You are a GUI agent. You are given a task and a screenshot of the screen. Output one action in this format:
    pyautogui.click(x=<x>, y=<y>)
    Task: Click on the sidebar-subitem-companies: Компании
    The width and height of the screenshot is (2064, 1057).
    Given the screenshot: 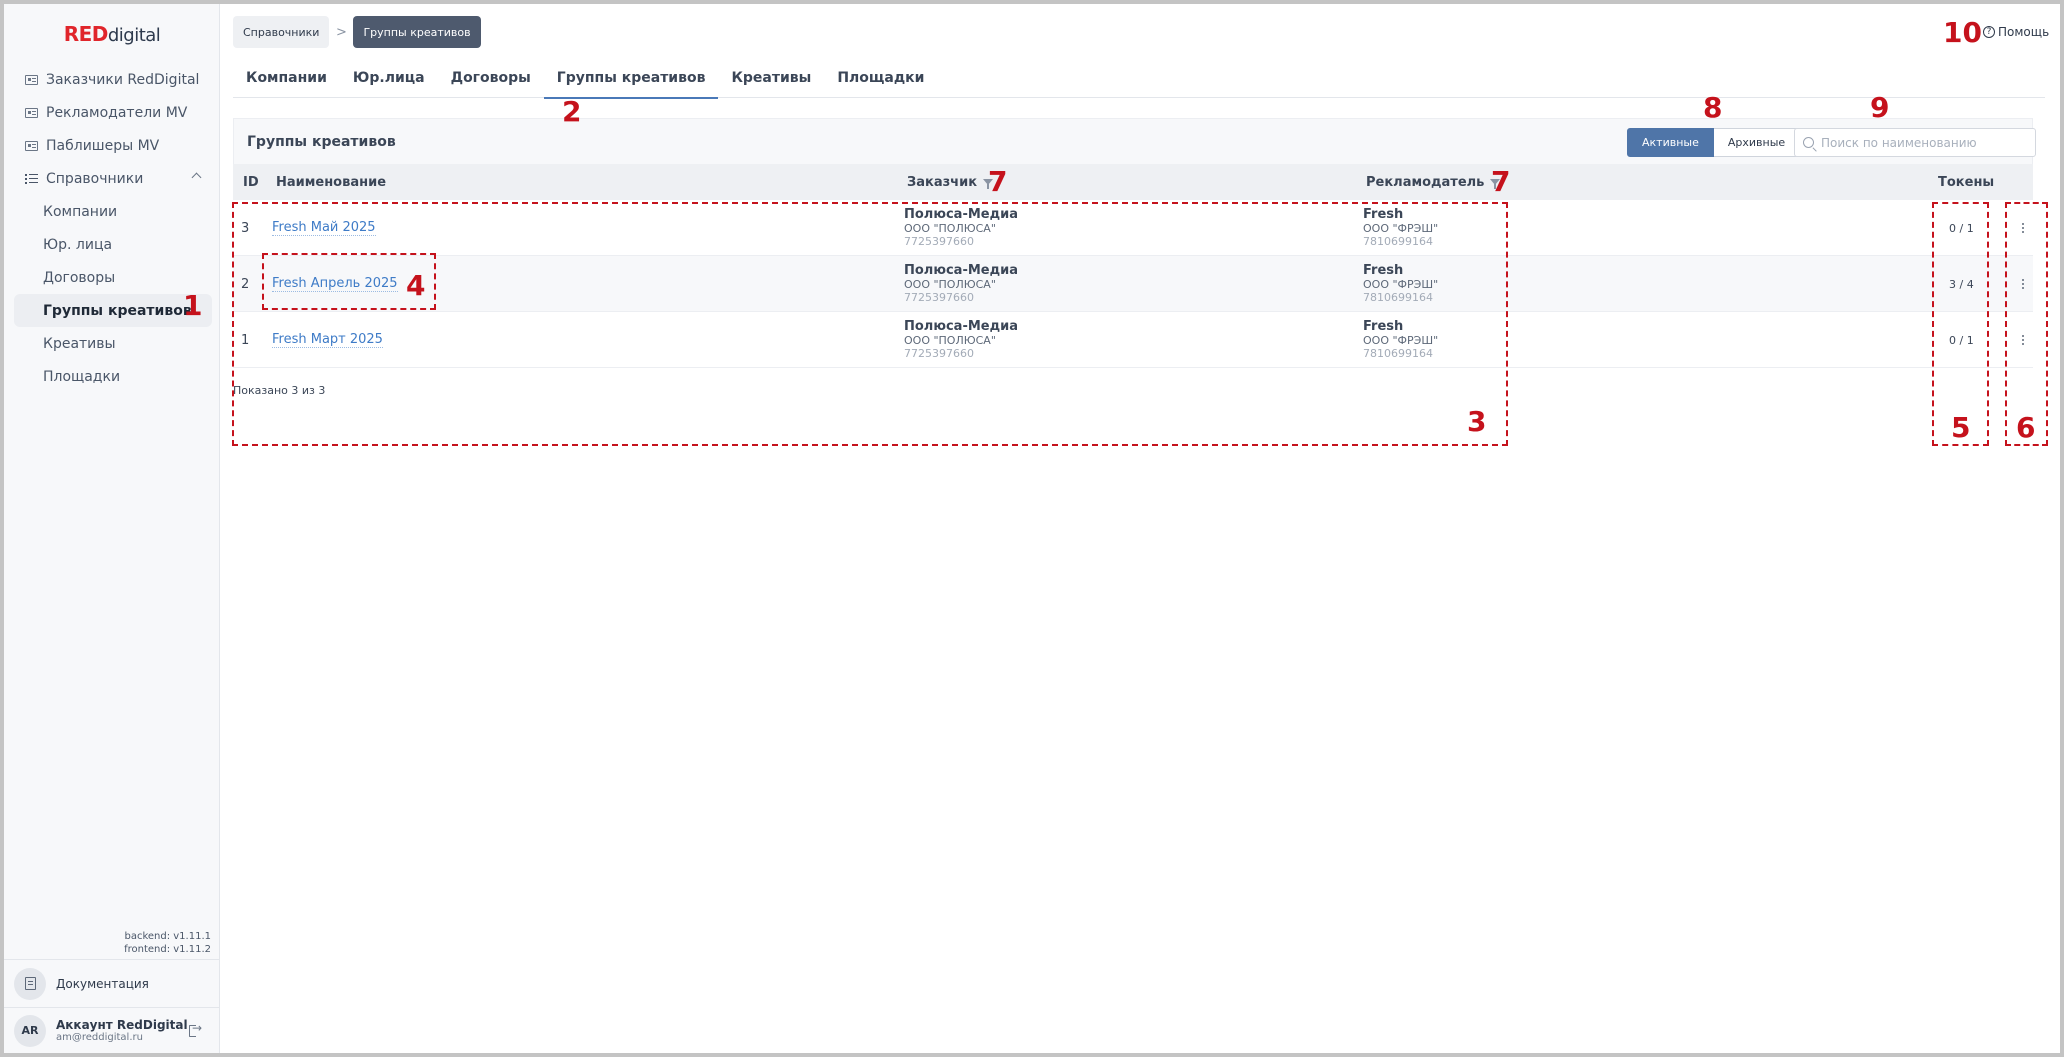 What is the action you would take?
    pyautogui.click(x=113, y=211)
    